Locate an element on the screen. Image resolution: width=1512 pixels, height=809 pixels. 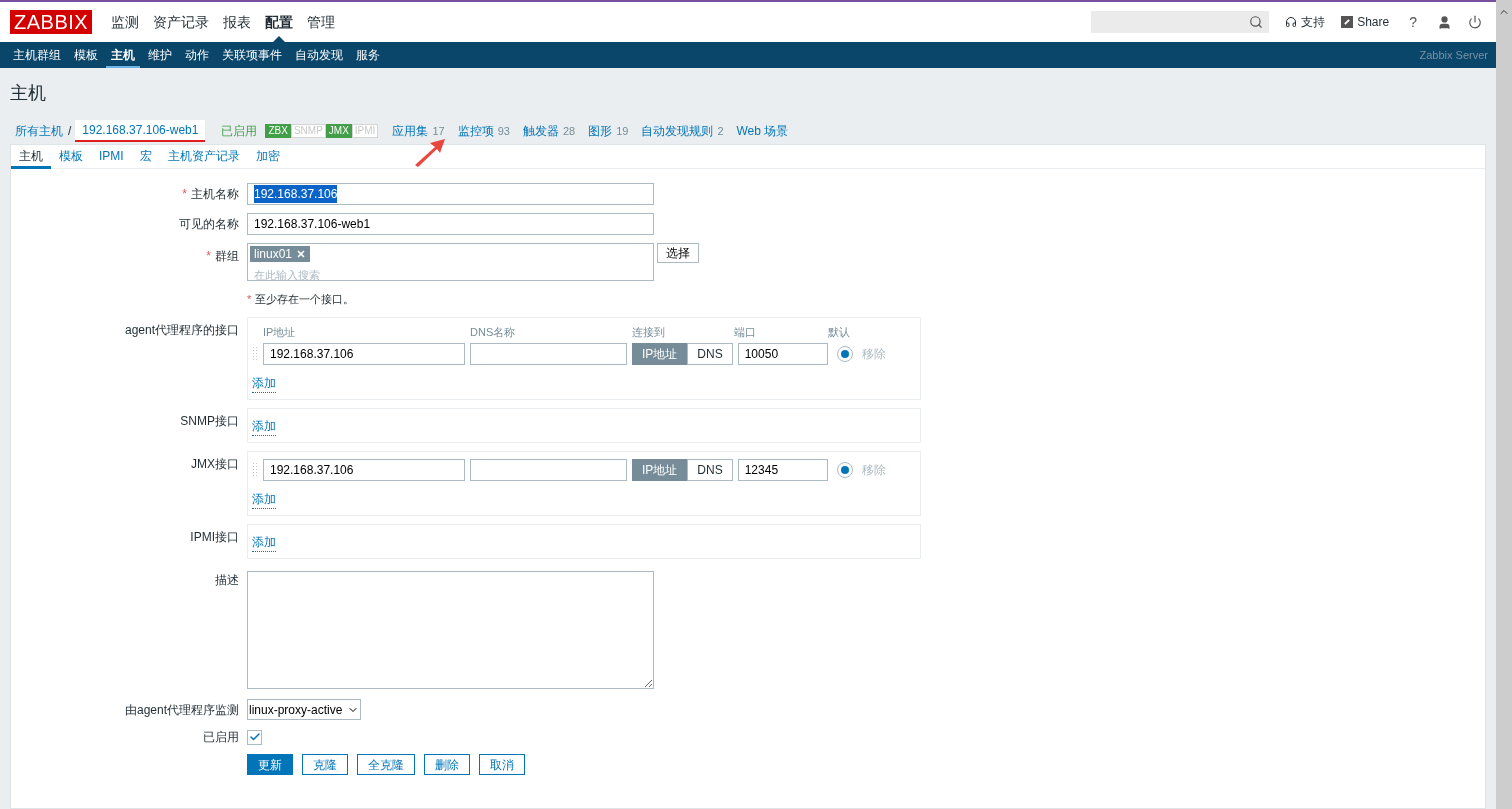
form-tab: 主机资产记录 is located at coordinates (203, 157).